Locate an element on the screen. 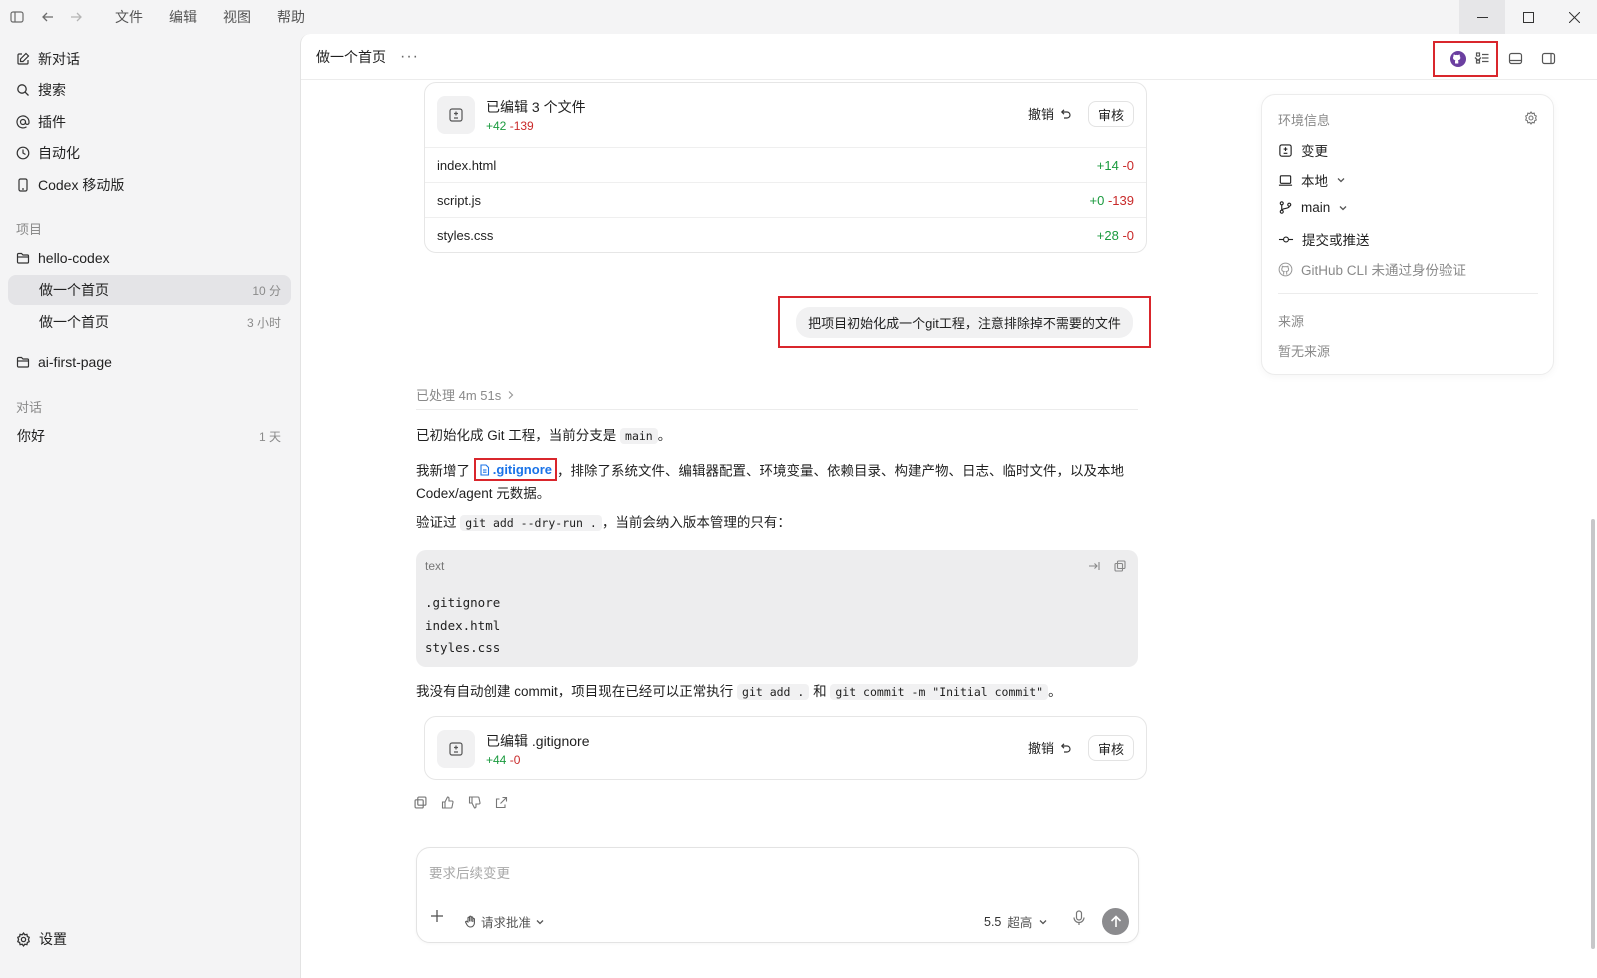 The width and height of the screenshot is (1597, 978). arrow-up-icon is located at coordinates (1115, 921).